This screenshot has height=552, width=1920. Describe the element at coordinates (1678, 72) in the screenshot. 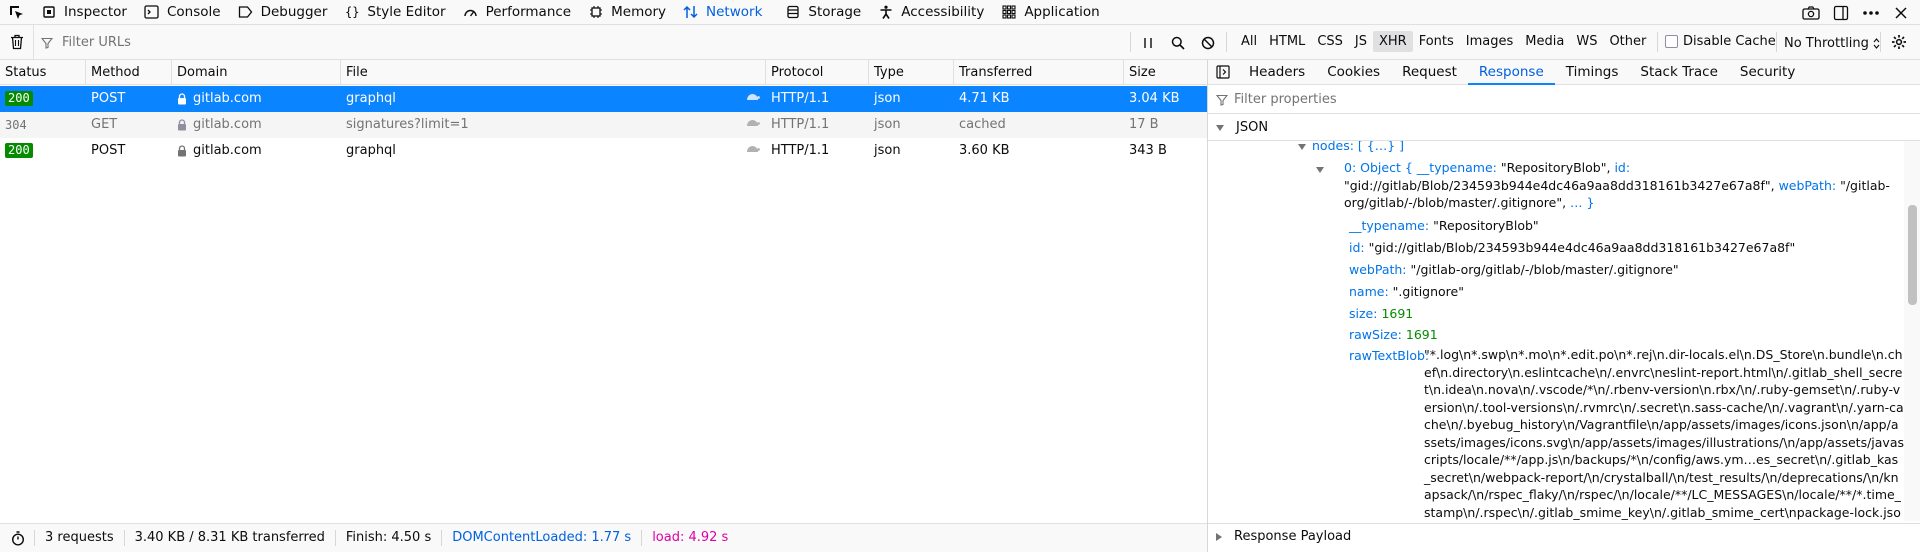

I see `tab-stack-trace: Stack Trace` at that location.